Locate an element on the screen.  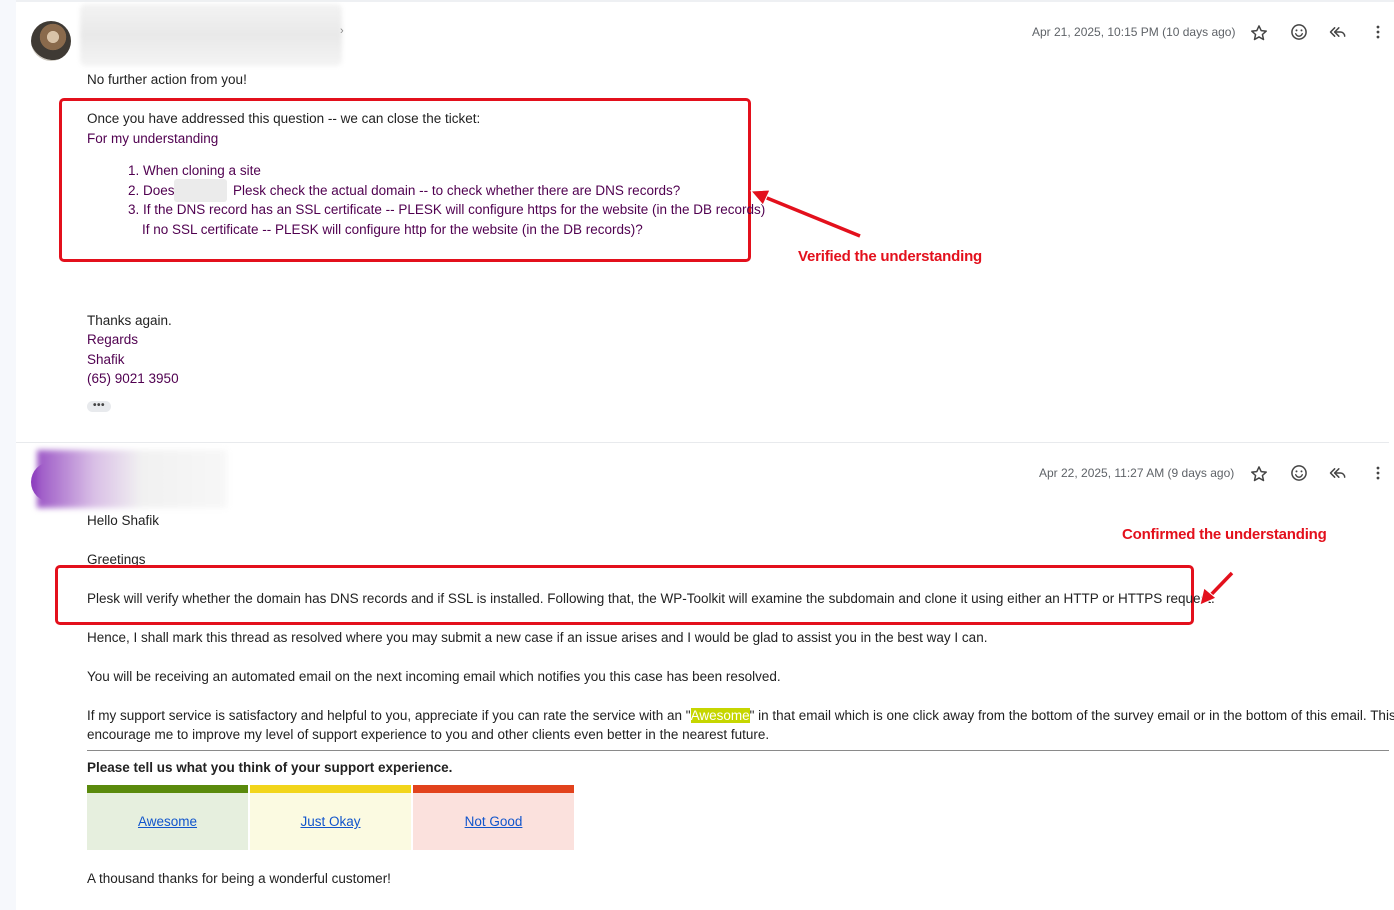
annotation-label-verified: Verified the understanding is located at coordinates (890, 256).